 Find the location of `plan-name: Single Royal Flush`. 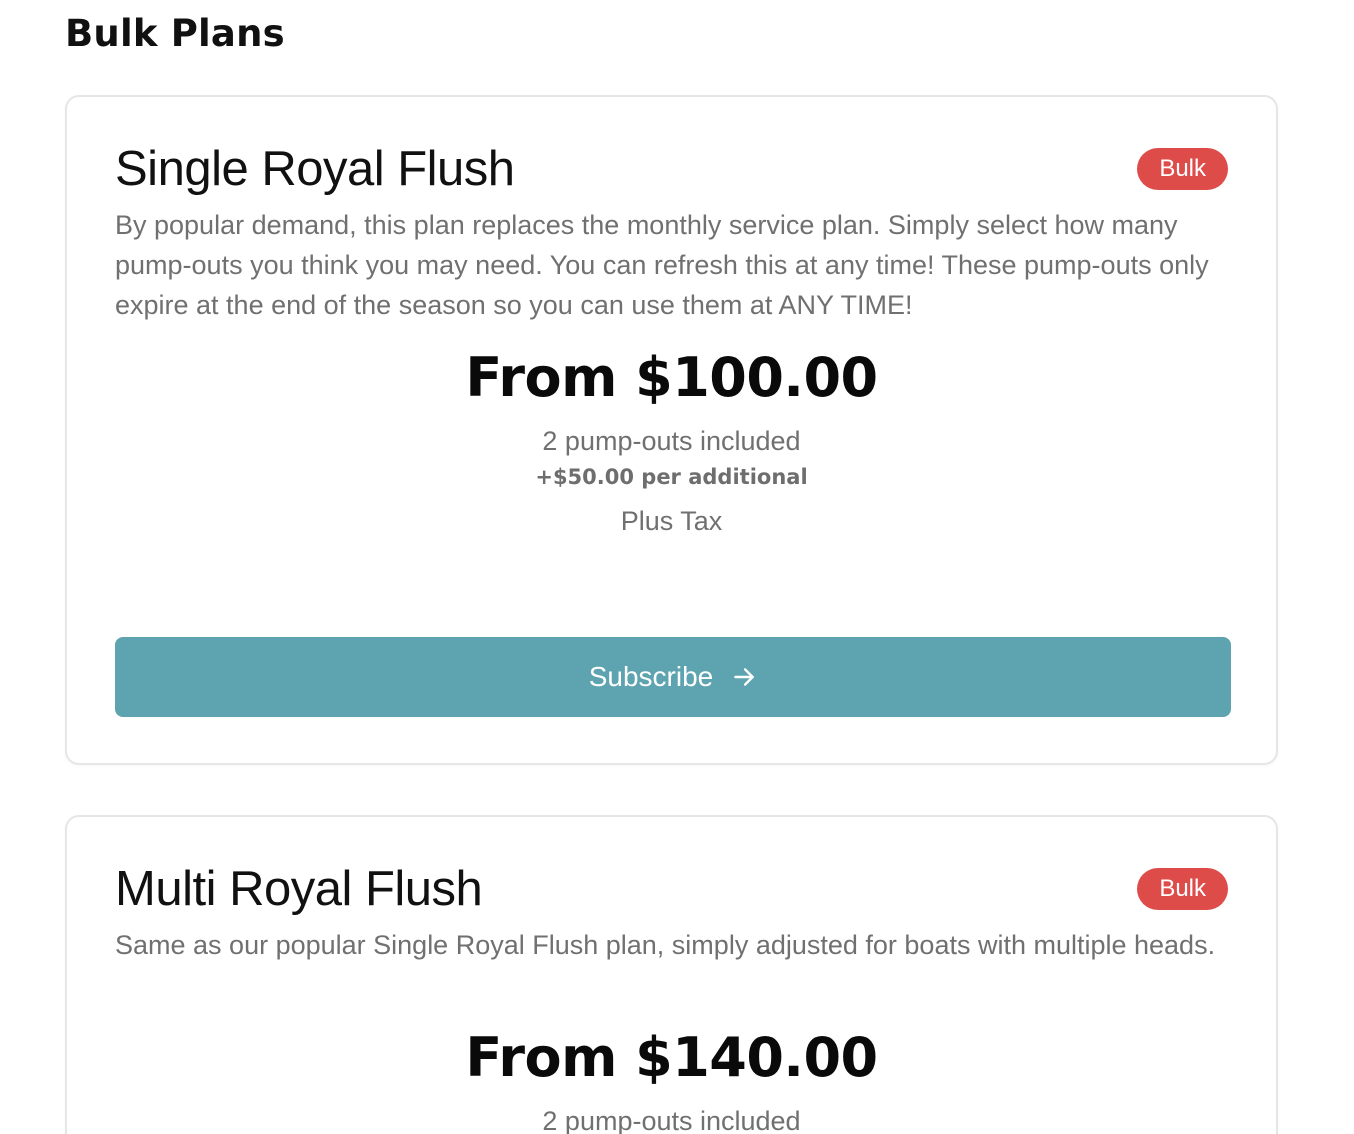

plan-name: Single Royal Flush is located at coordinates (315, 169).